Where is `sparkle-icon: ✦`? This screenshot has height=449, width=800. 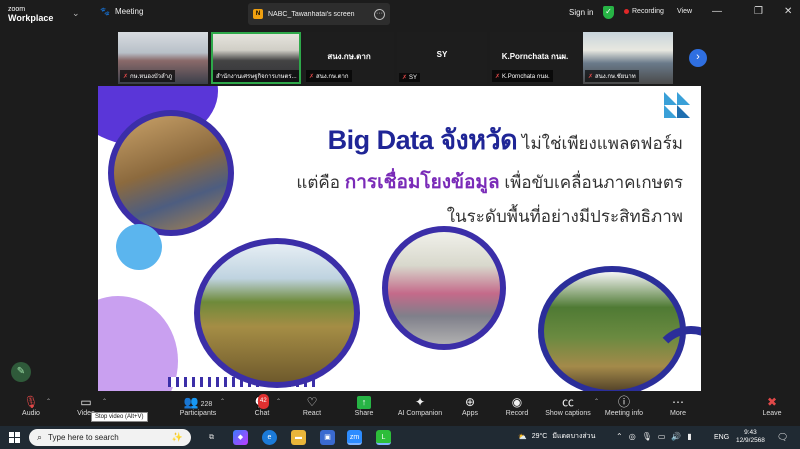
sparkle-icon: ✦ is located at coordinates (420, 402).